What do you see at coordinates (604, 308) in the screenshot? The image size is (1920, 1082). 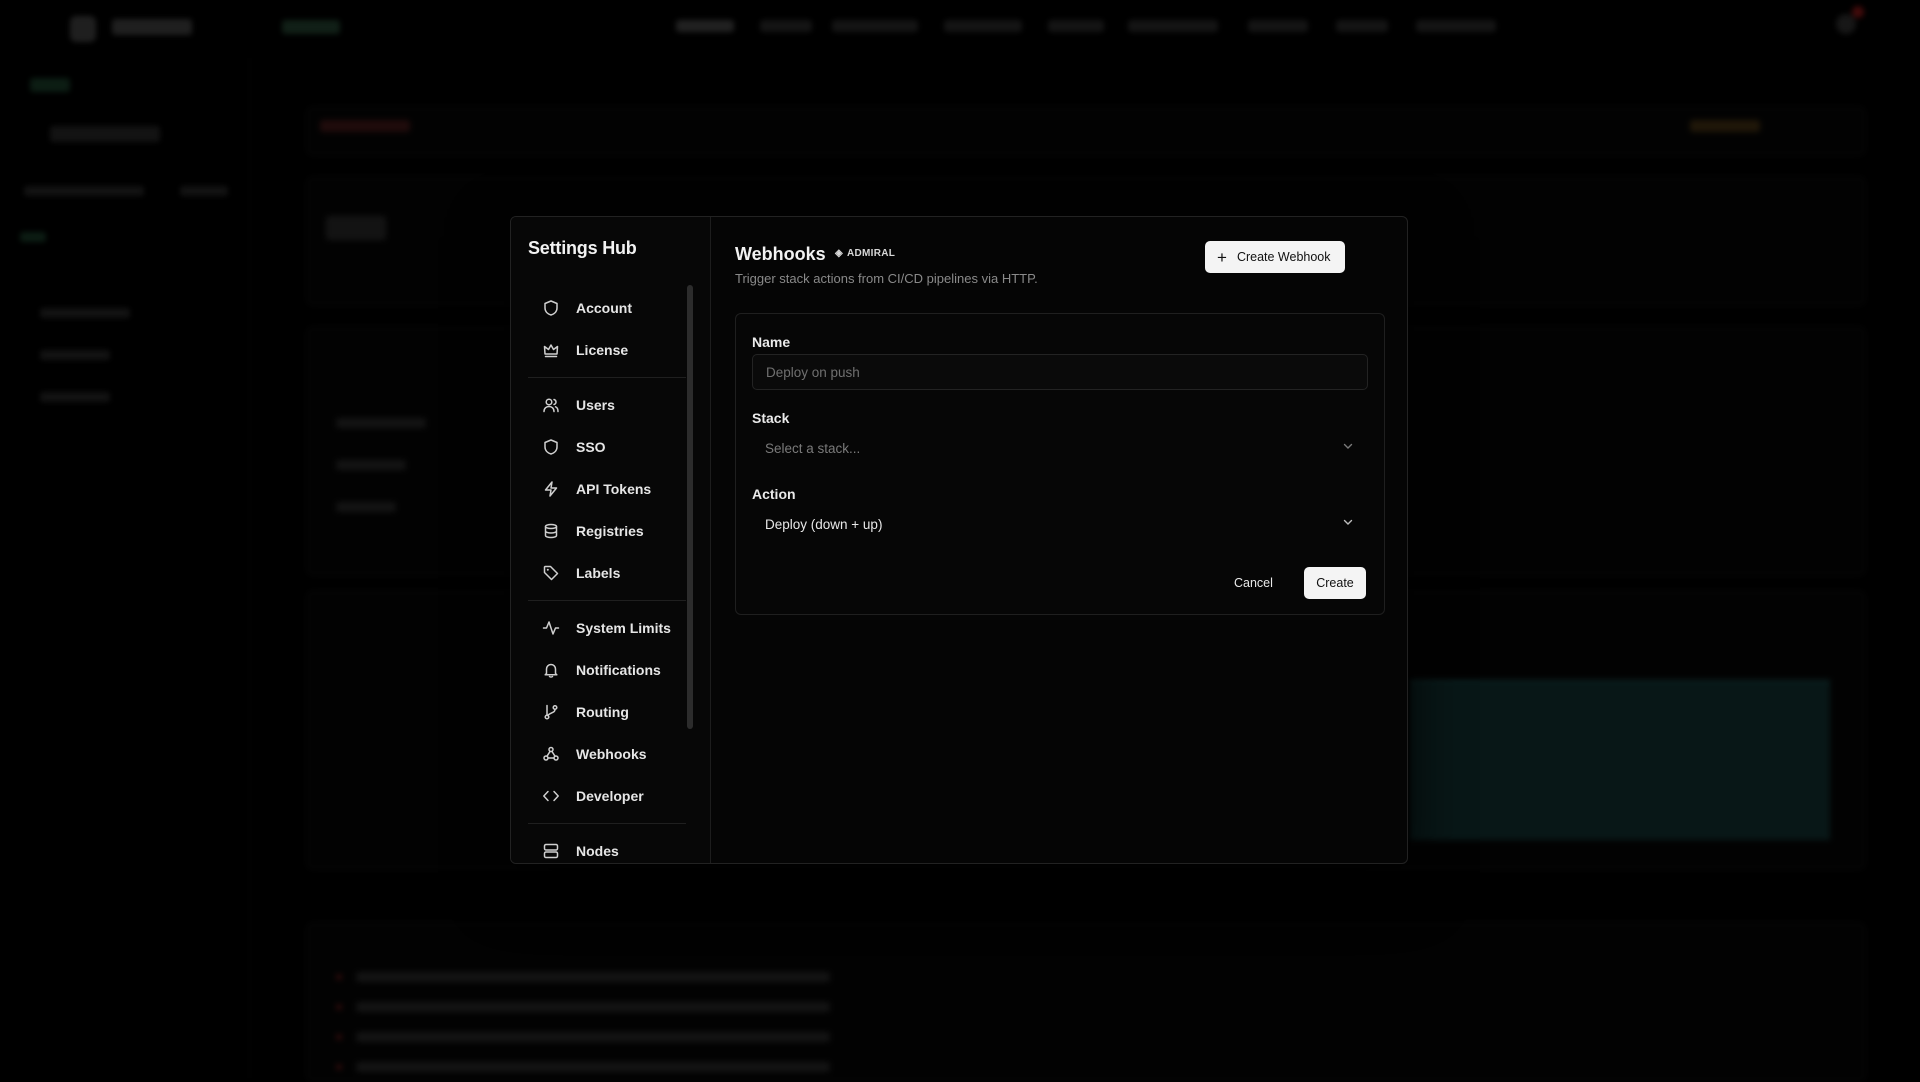 I see `sidebar-item-label: Account` at bounding box center [604, 308].